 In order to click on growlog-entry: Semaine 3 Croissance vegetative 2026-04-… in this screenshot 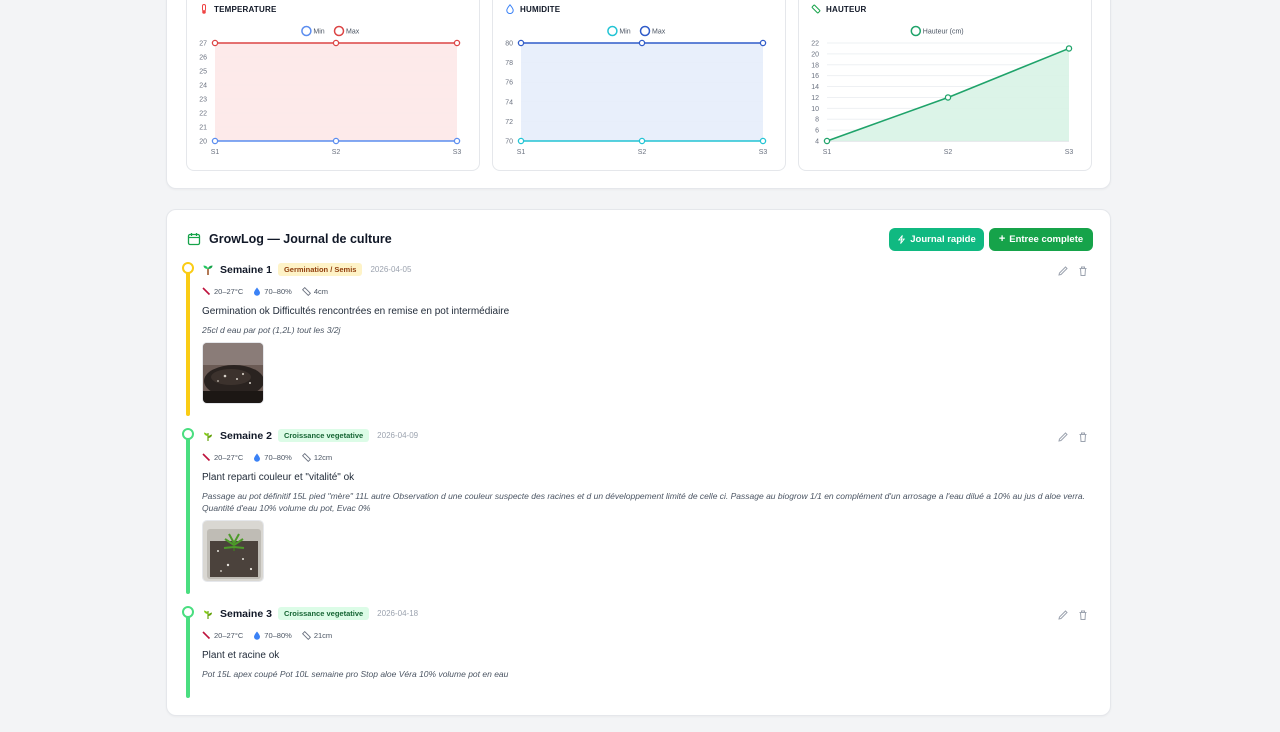, I will do `click(639, 652)`.